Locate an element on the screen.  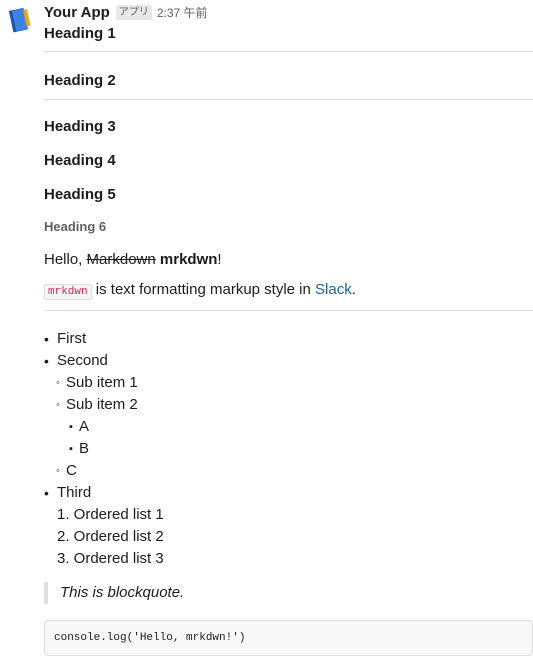
list-item: • Third is located at coordinates (288, 493).